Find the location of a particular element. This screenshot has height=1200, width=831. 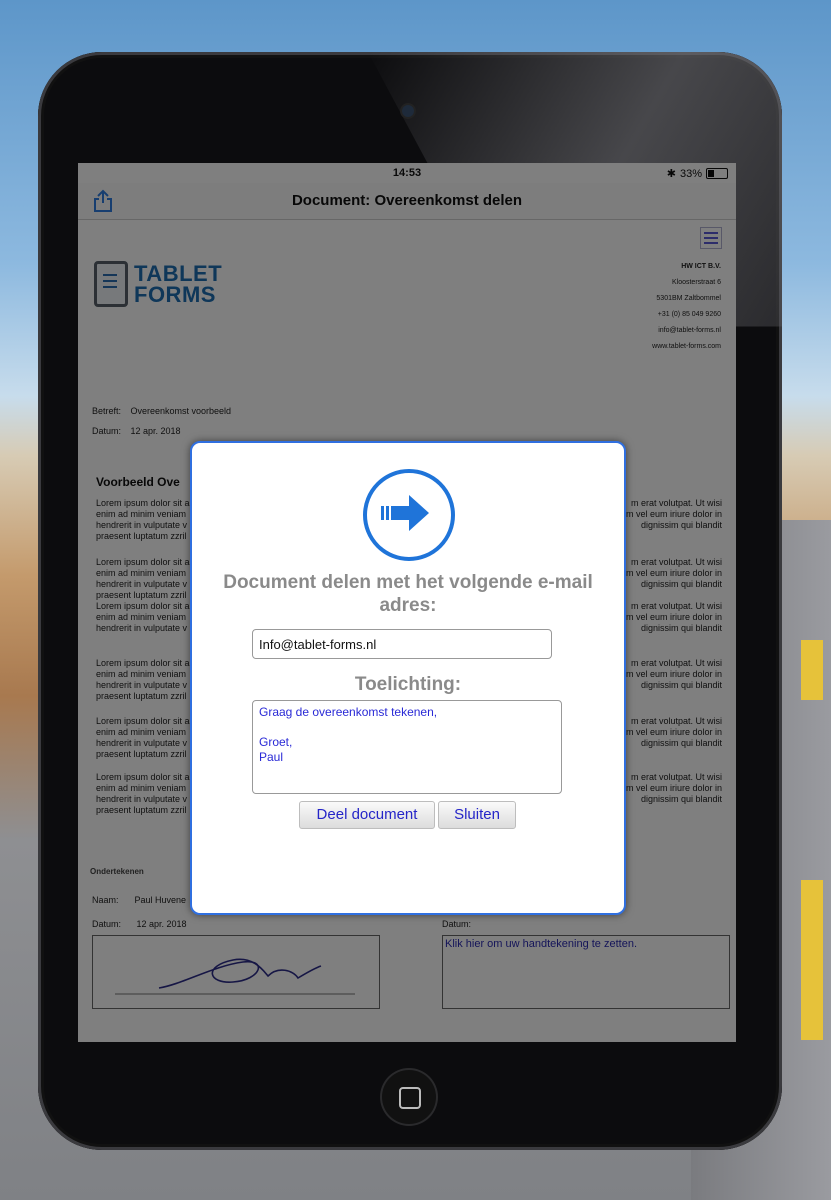

email-input: Info@tablet-forms.nl is located at coordinates (402, 644).